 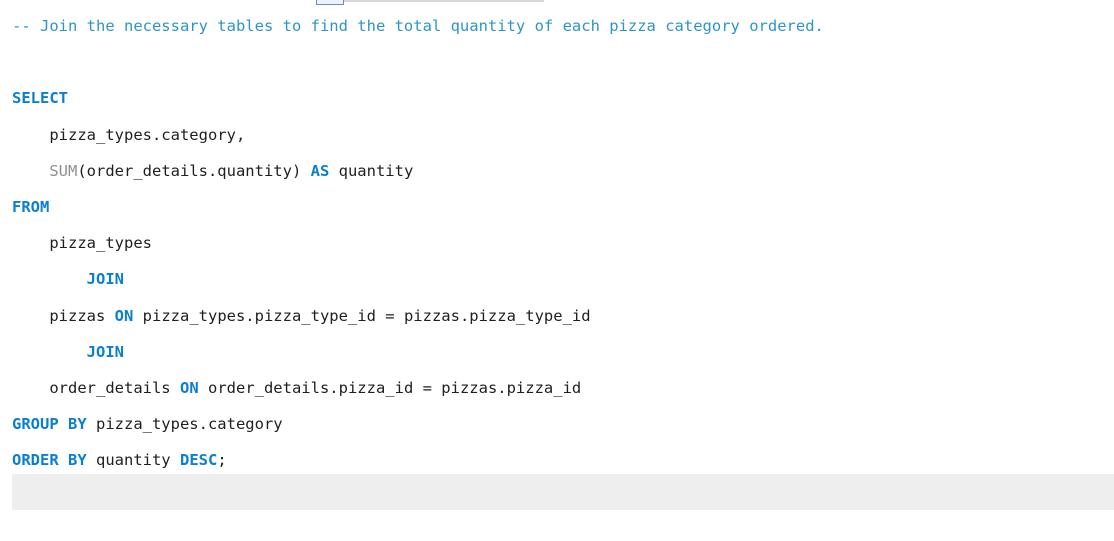 I want to click on sql-keyword: GROUP BY, so click(x=49, y=424).